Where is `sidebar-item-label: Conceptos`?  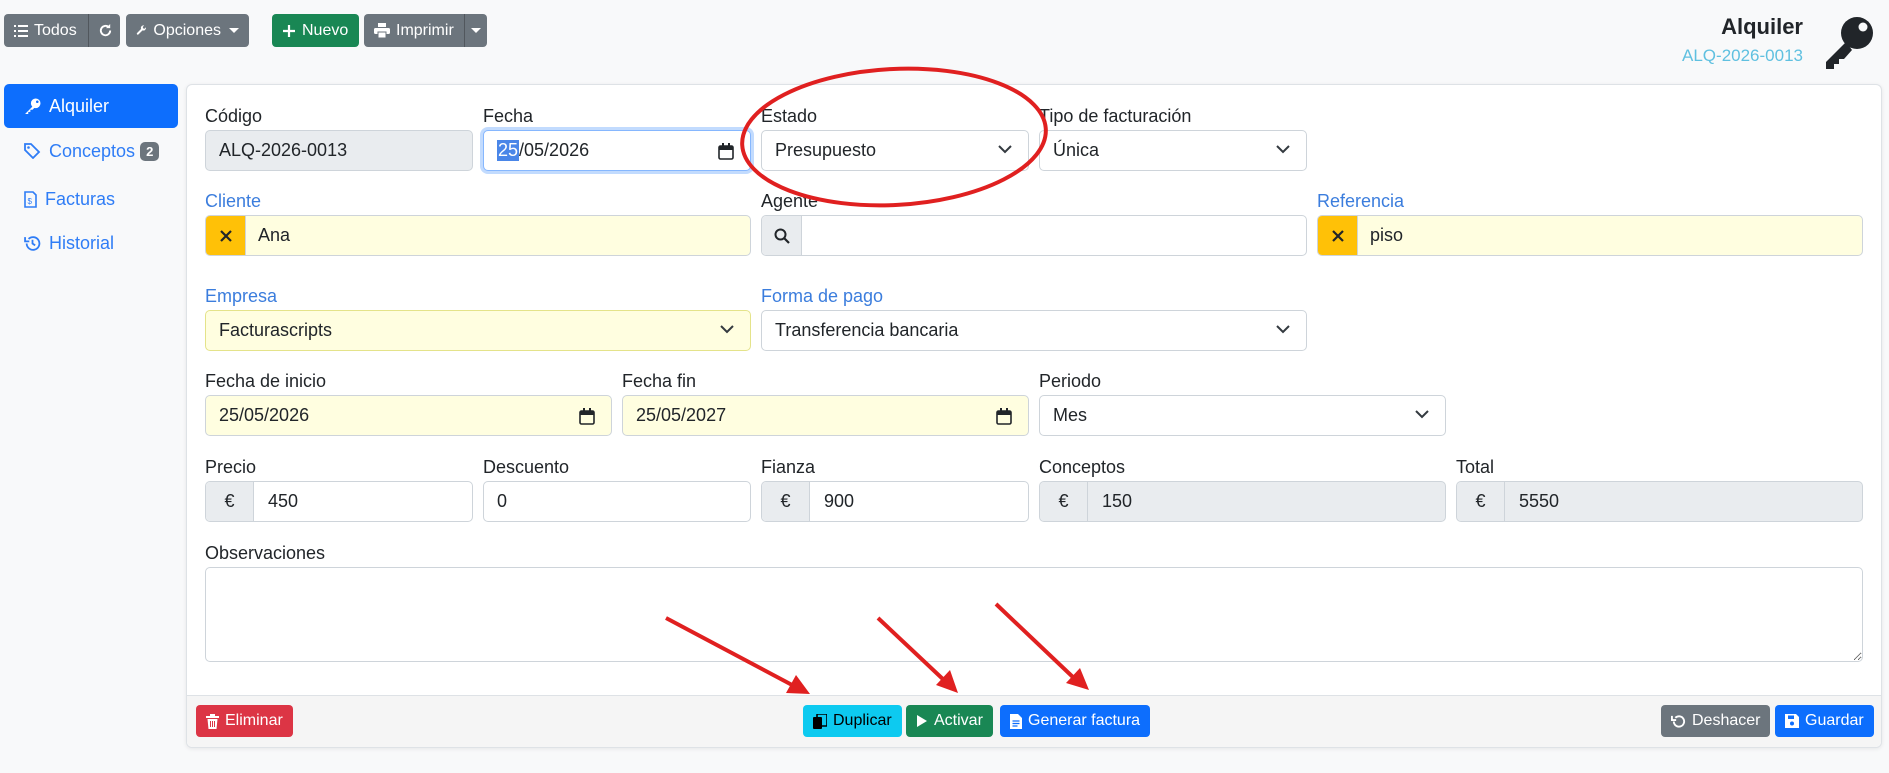
sidebar-item-label: Conceptos is located at coordinates (92, 150).